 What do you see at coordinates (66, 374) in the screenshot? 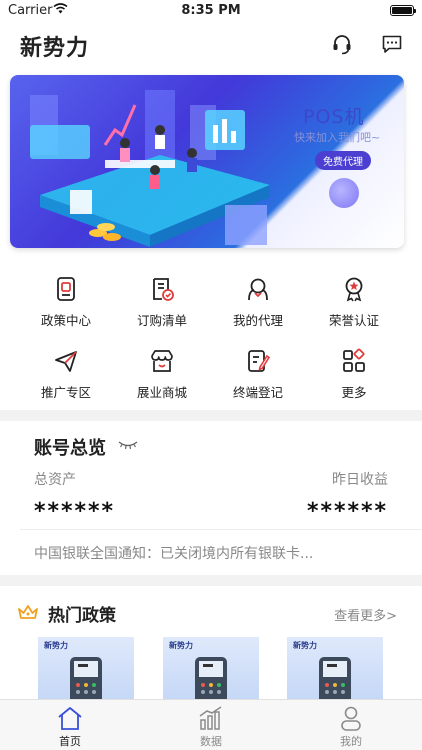
I see `menu-item-promotion-zone: 推广专区` at bounding box center [66, 374].